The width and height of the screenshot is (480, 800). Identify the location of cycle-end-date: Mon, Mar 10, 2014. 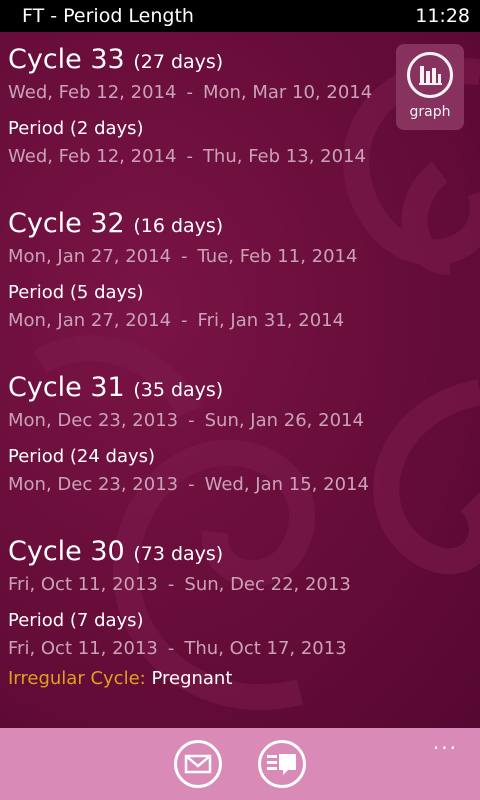
(287, 92).